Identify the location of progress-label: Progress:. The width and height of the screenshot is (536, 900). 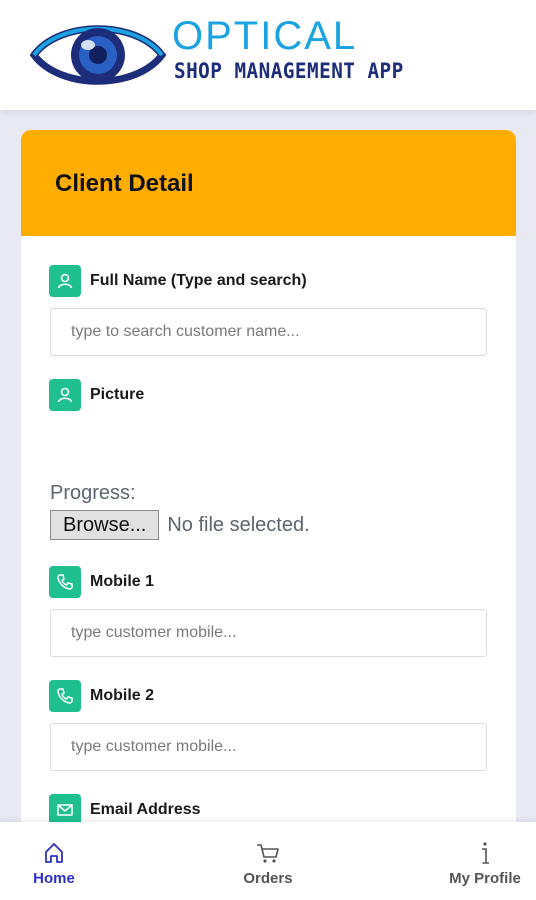
(93, 493).